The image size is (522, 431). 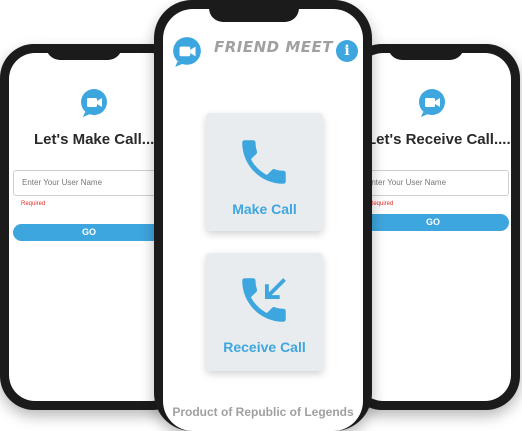 I want to click on app-title: FRIEND MEET, so click(x=274, y=47).